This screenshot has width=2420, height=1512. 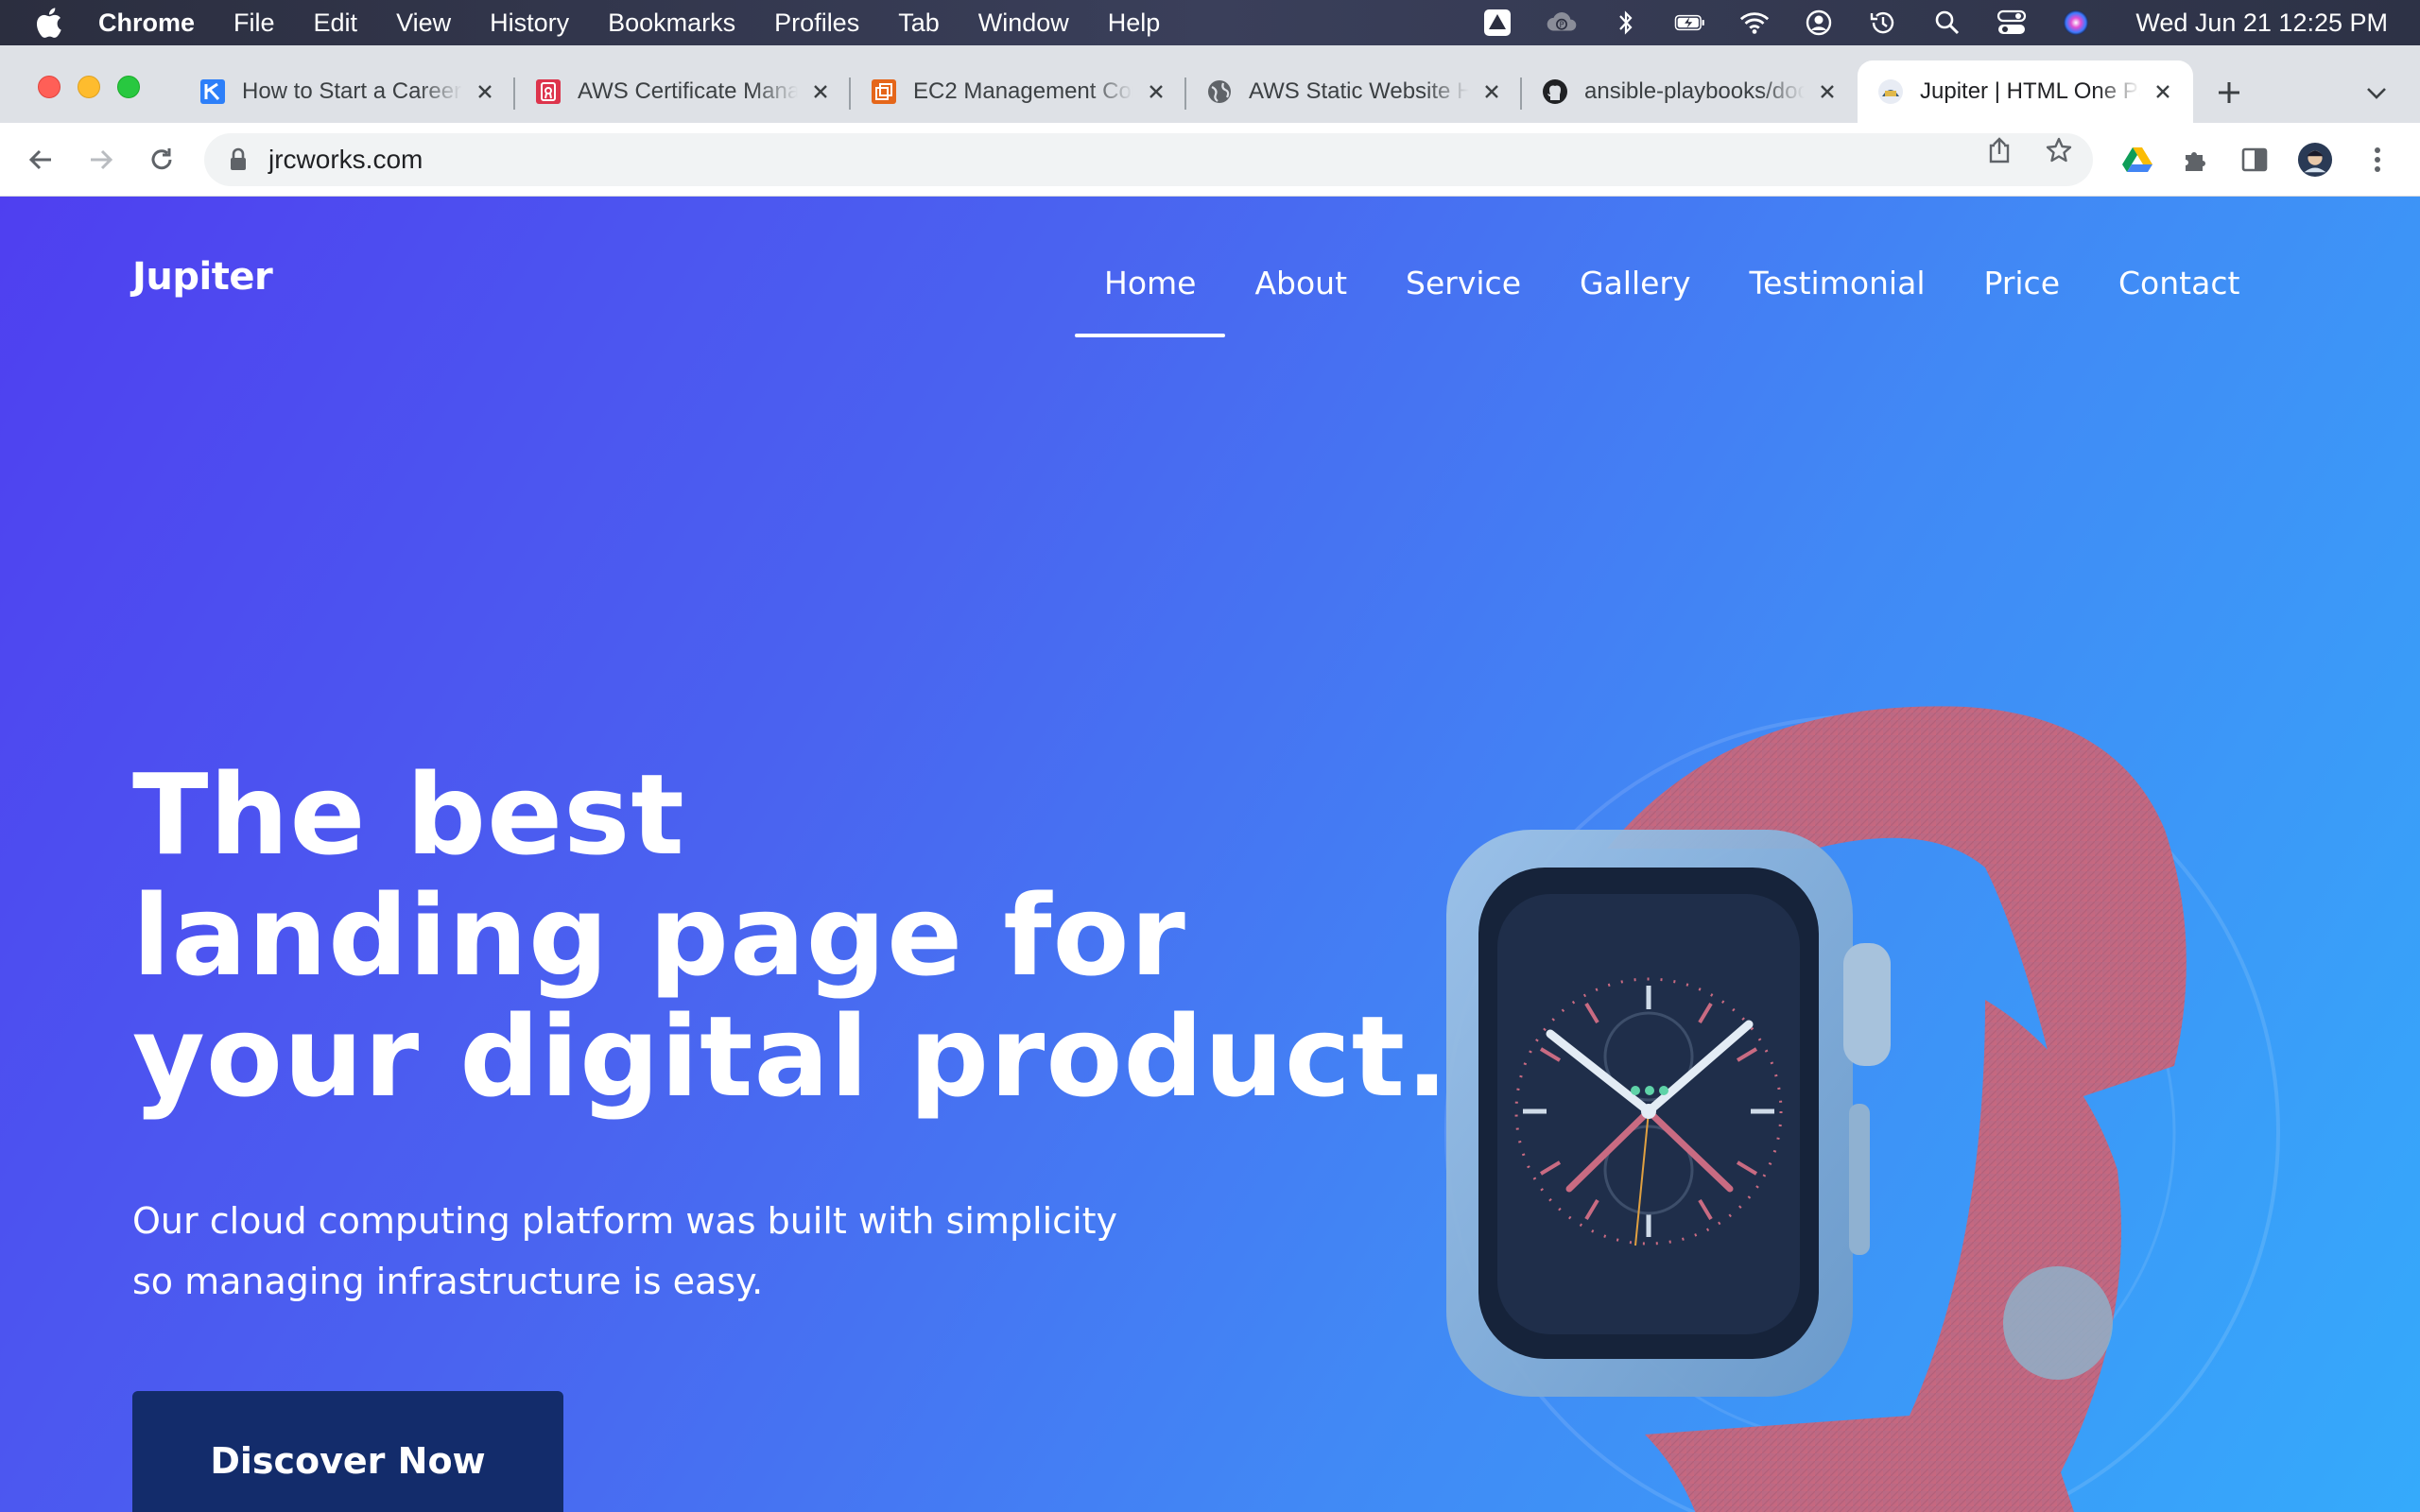 I want to click on chrome-toolbar: jrcworks.com, so click(x=1210, y=160).